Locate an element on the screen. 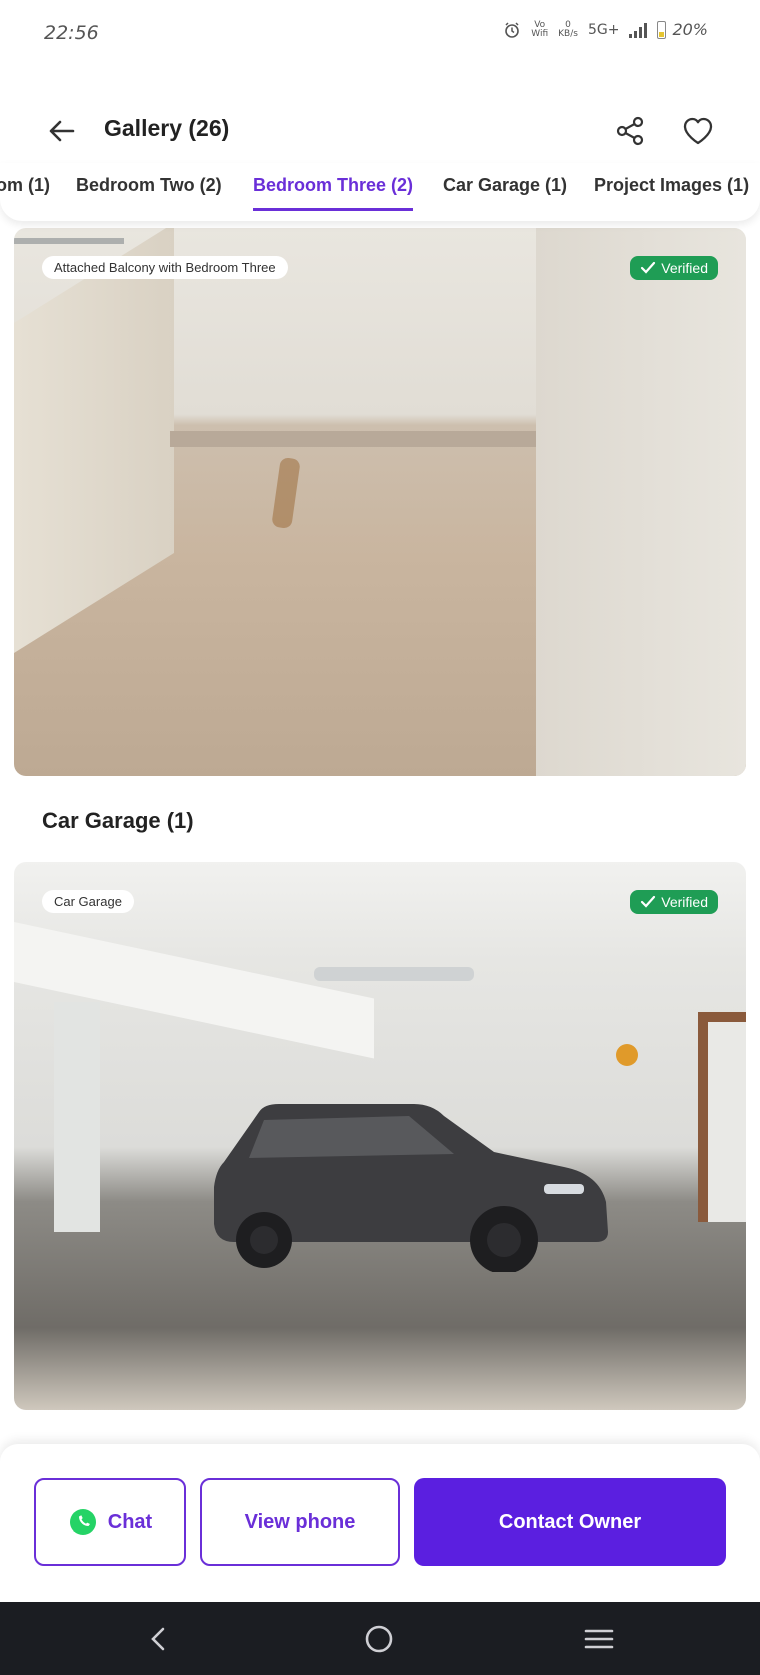 The image size is (760, 1675). network-type: 5G+ is located at coordinates (603, 29).